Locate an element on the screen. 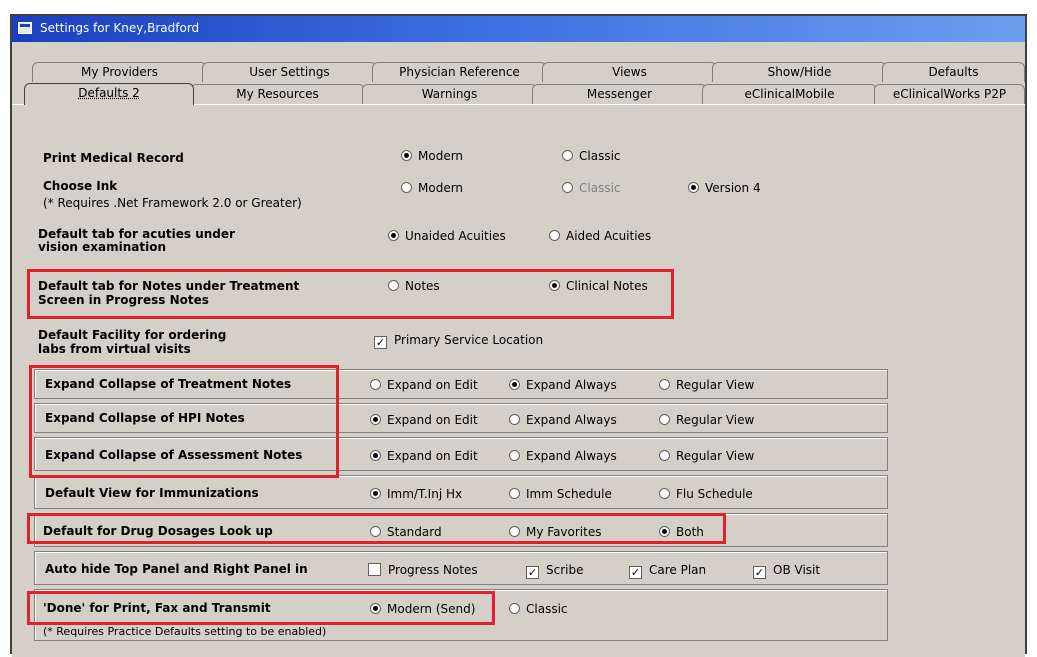 Image resolution: width=1037 pixels, height=657 pixels. imm-tinj-hx-radio: Imm/T.Inj Hx is located at coordinates (416, 494).